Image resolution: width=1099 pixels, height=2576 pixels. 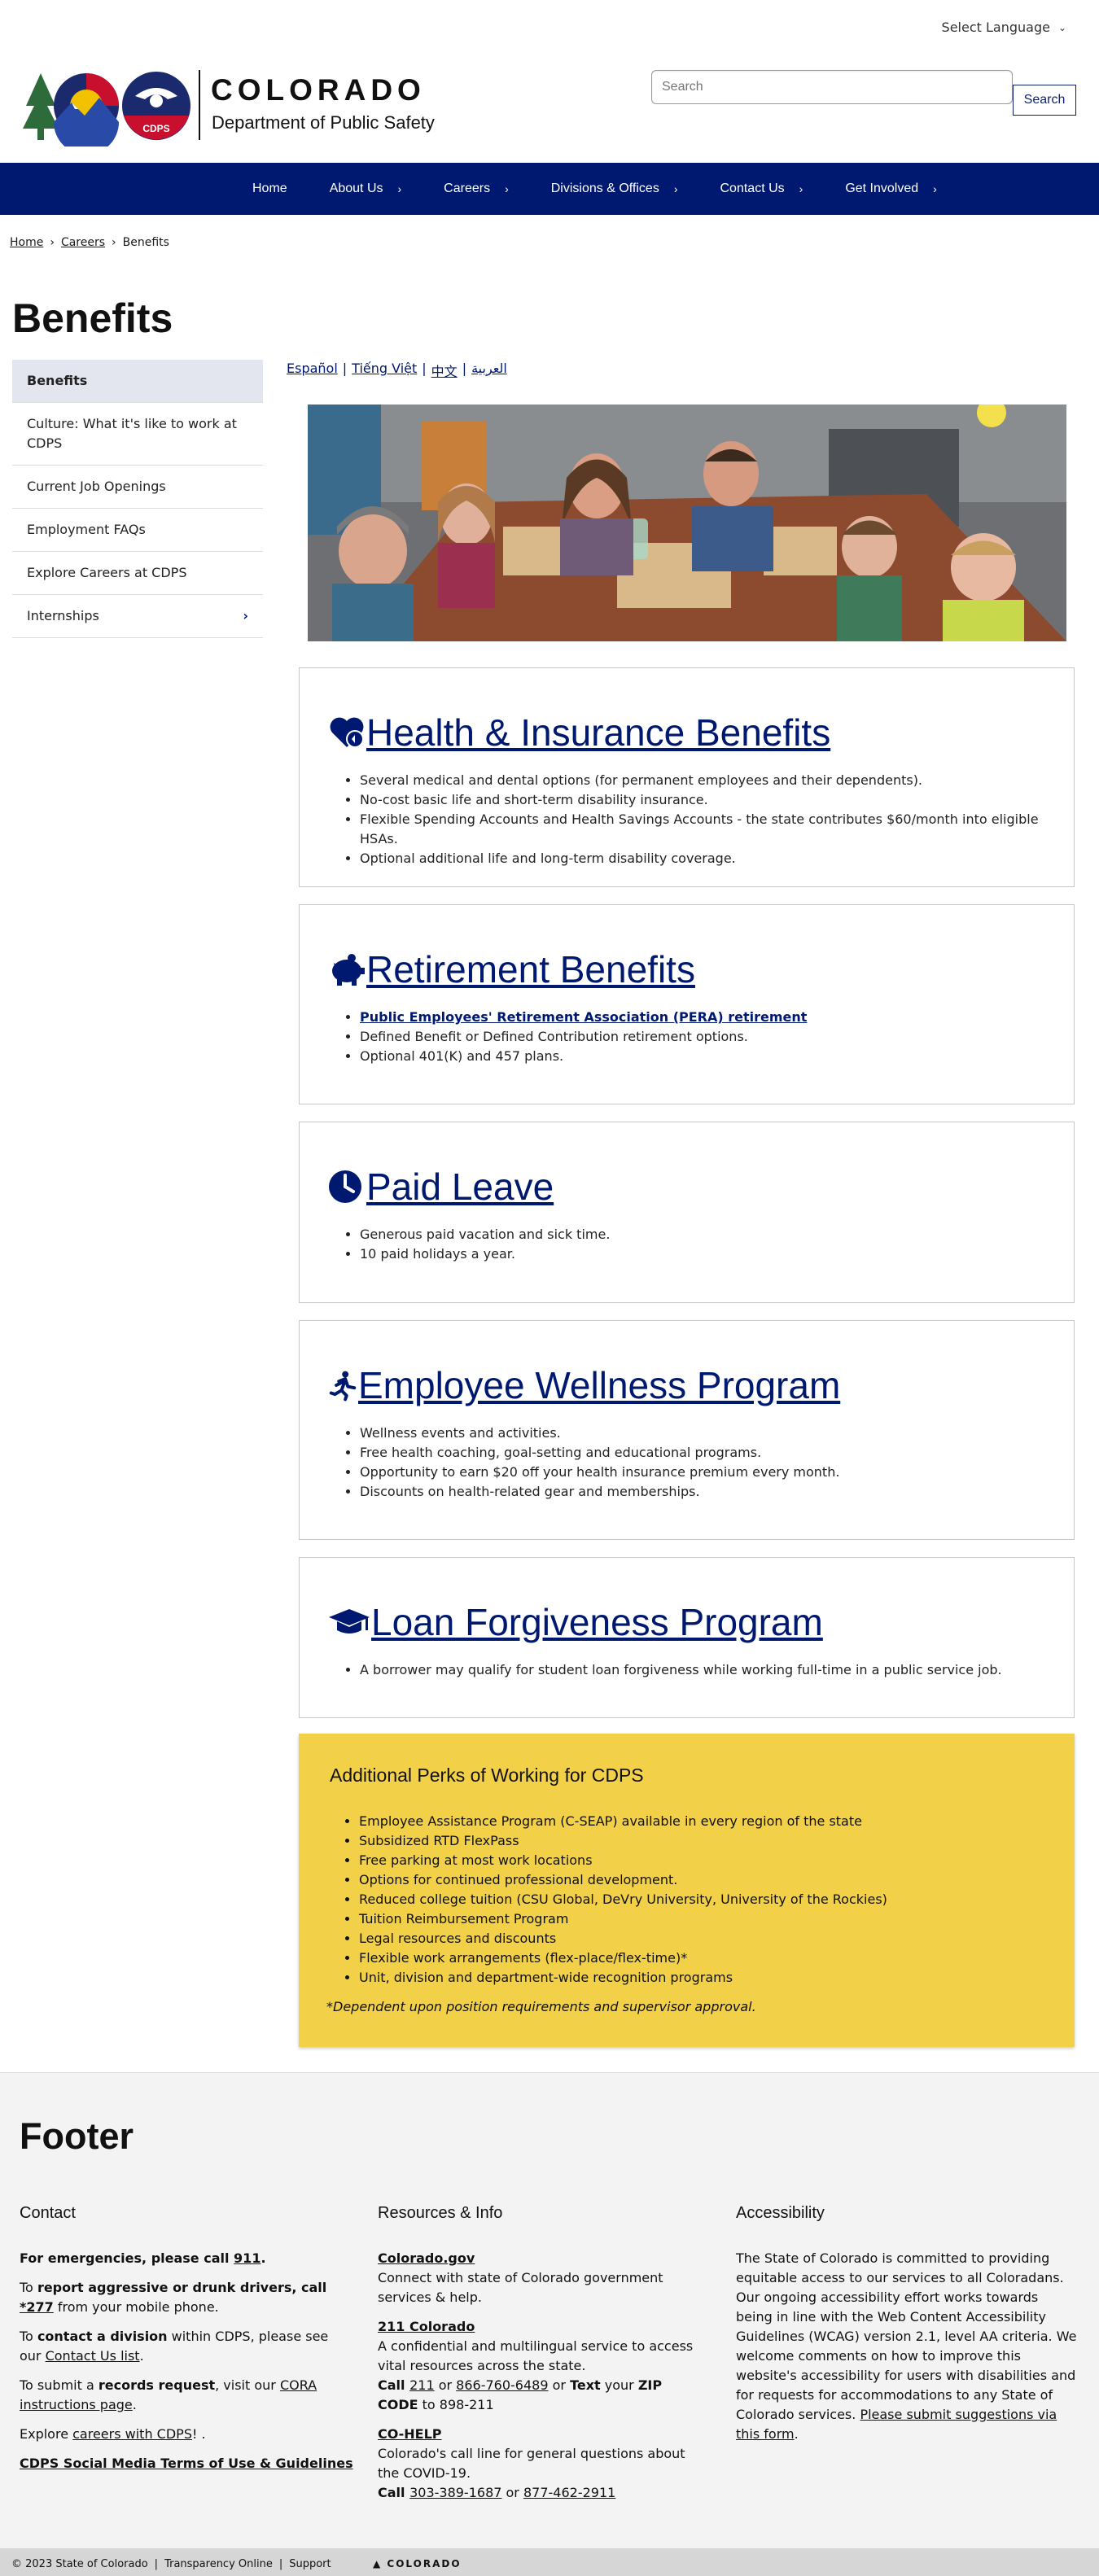 What do you see at coordinates (219, 2564) in the screenshot?
I see `transparency-online-link: Transparency Online` at bounding box center [219, 2564].